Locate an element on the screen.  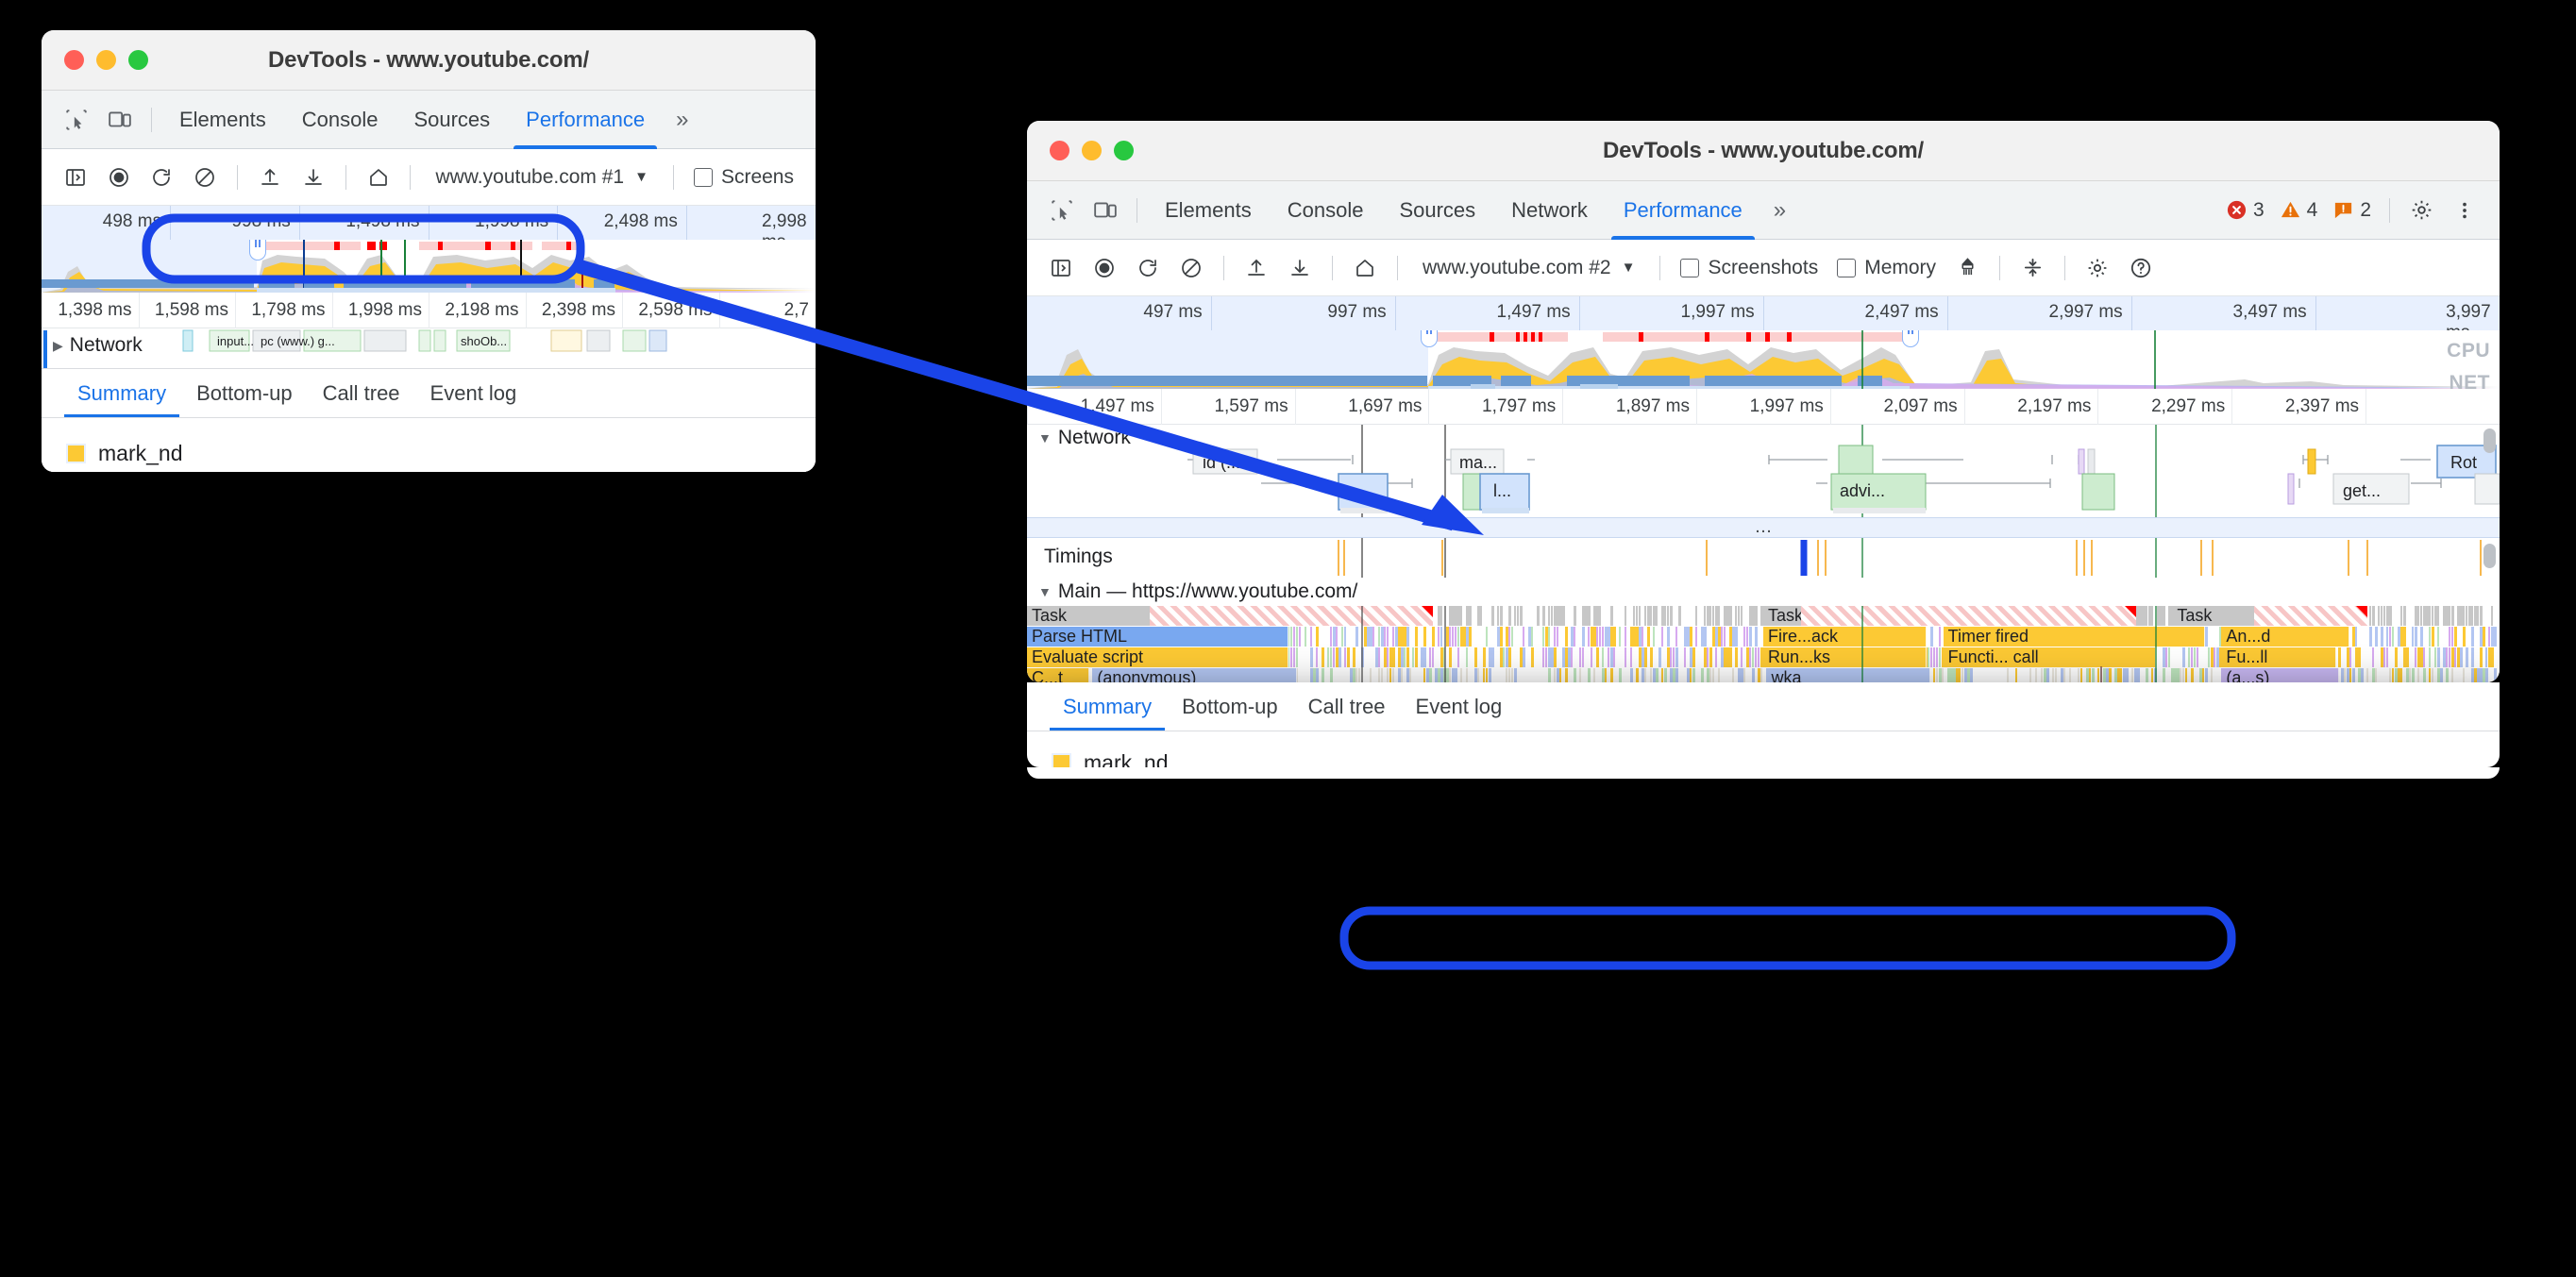
flame-bar: Run...ks is located at coordinates (1846, 657).